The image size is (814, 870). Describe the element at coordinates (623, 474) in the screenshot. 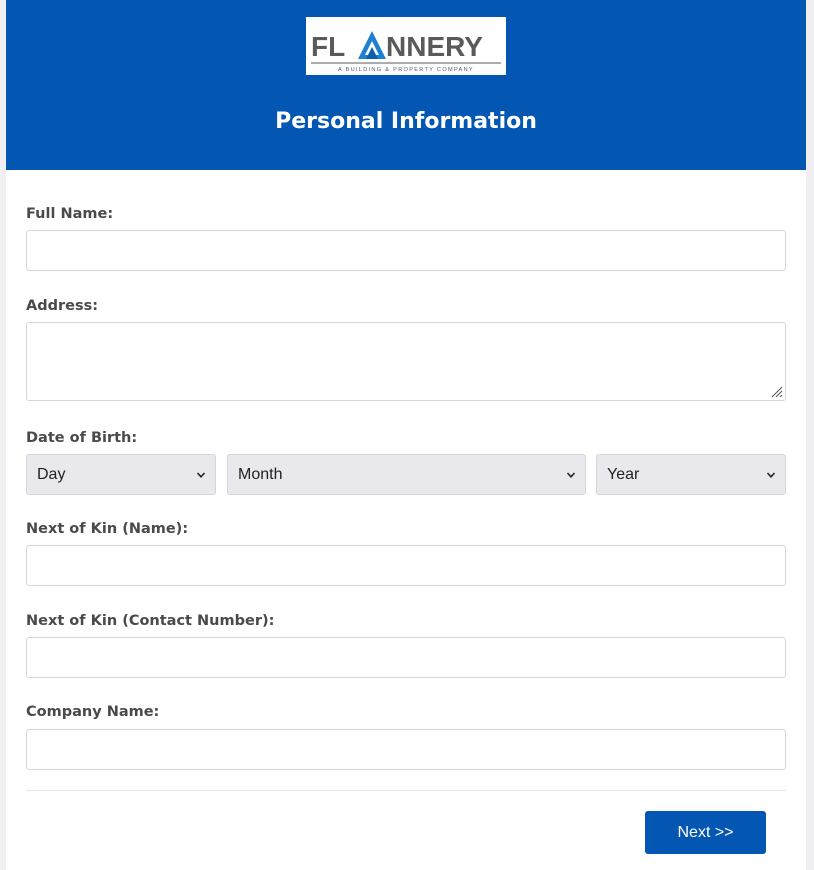

I see `year-select-value: Year` at that location.